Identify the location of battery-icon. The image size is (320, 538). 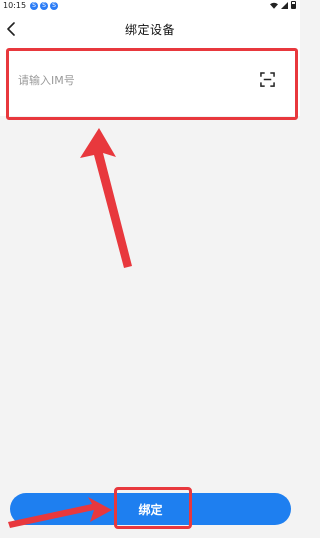
(293, 5).